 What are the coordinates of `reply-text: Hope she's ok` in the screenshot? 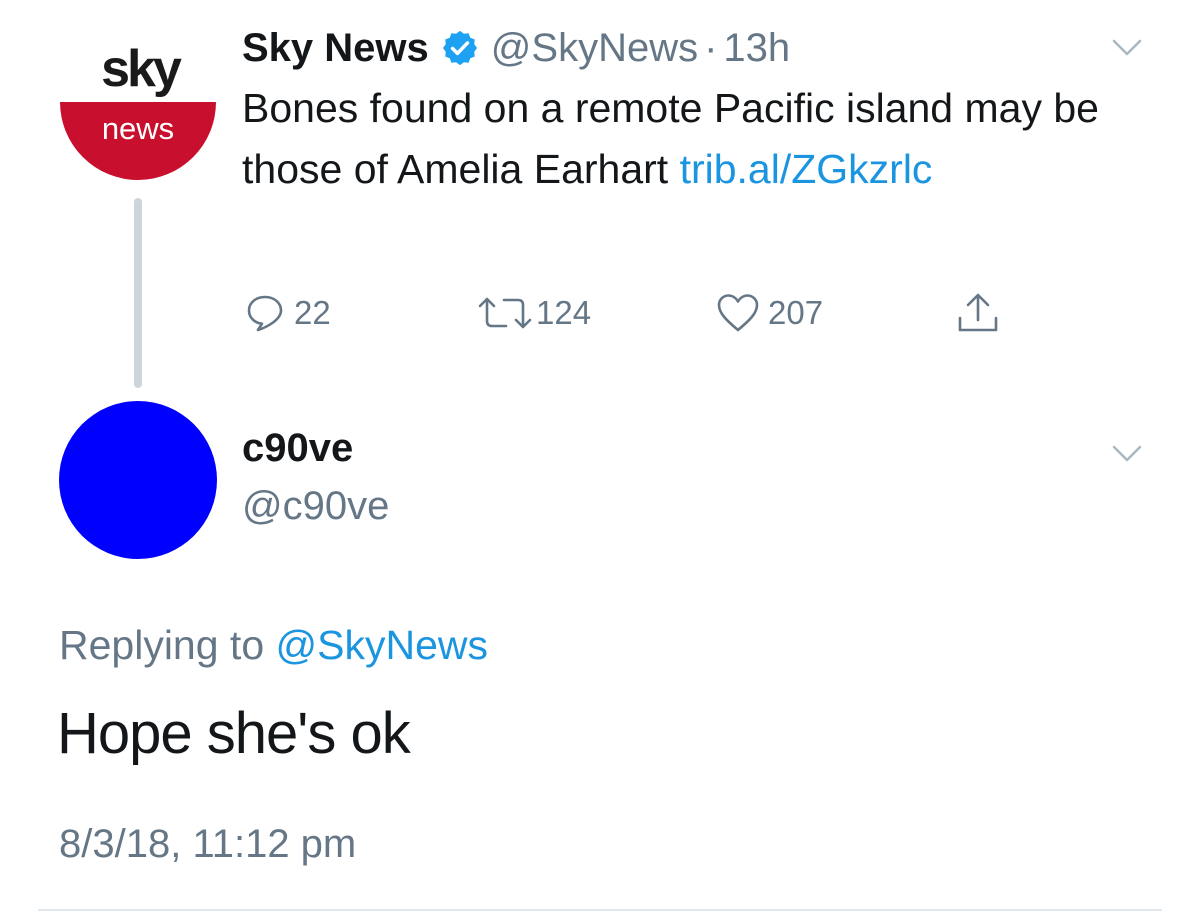 It's located at (234, 733).